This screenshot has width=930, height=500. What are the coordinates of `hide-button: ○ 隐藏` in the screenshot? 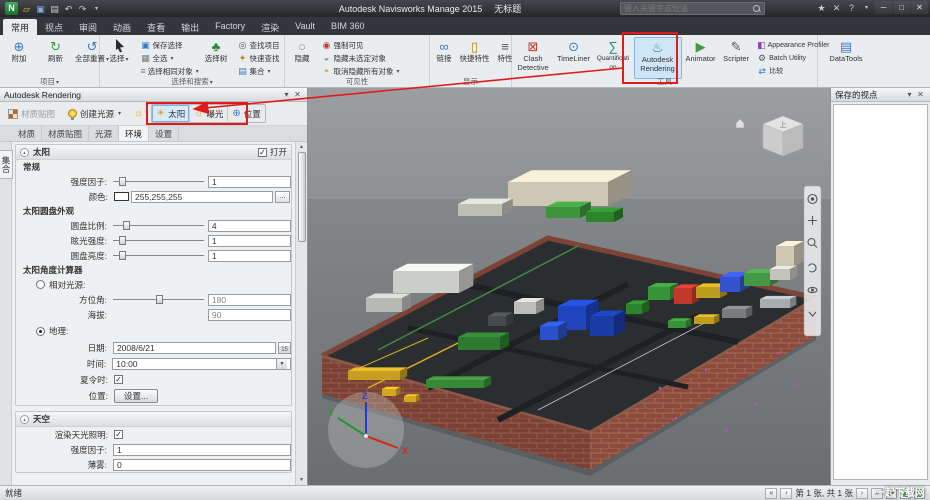 It's located at (302, 58).